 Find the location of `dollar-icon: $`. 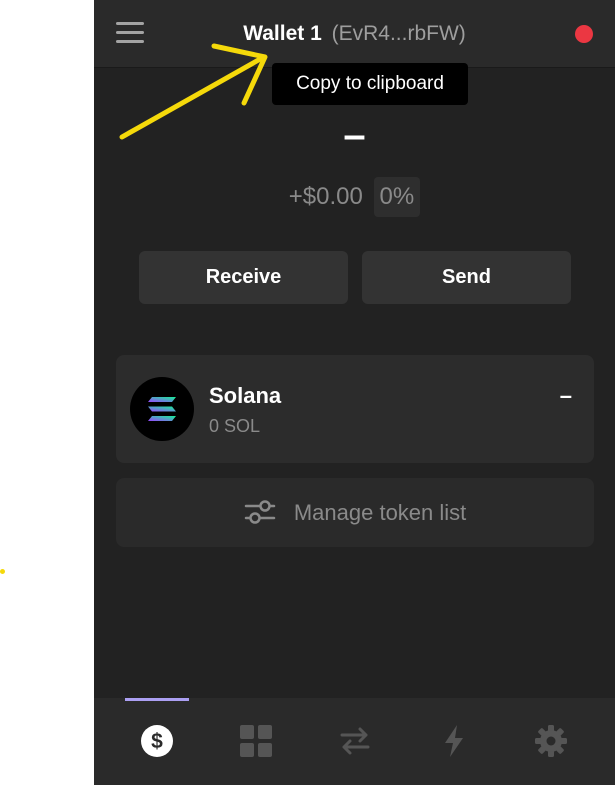

dollar-icon: $ is located at coordinates (157, 741).